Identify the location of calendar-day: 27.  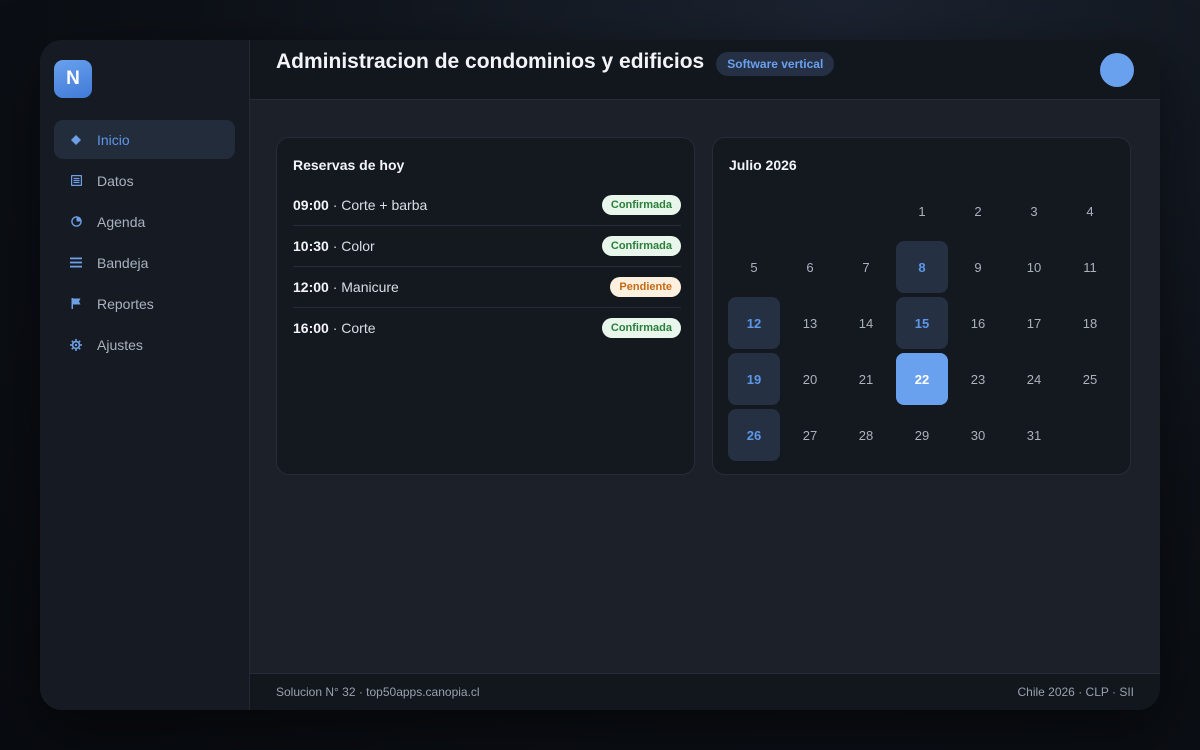
(810, 435).